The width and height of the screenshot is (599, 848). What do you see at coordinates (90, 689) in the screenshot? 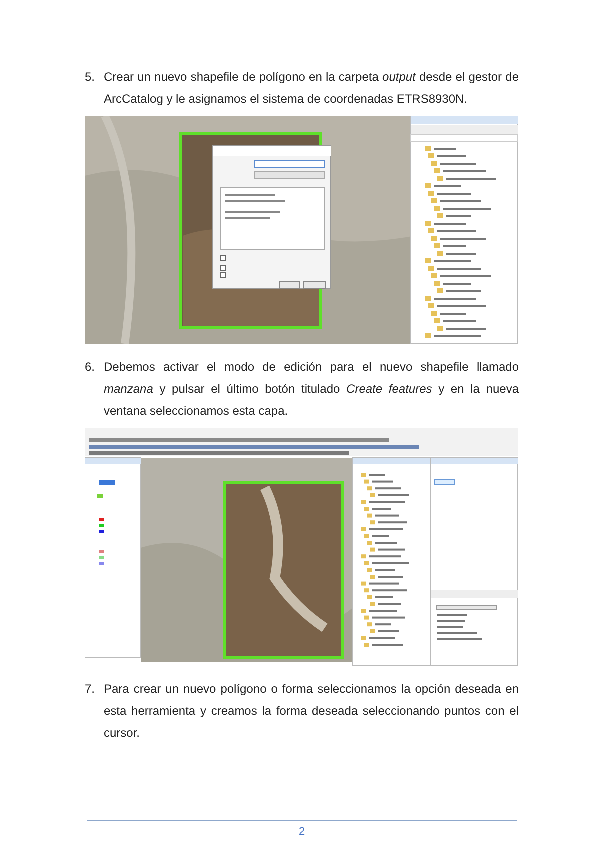
I see `list-number: 7.` at bounding box center [90, 689].